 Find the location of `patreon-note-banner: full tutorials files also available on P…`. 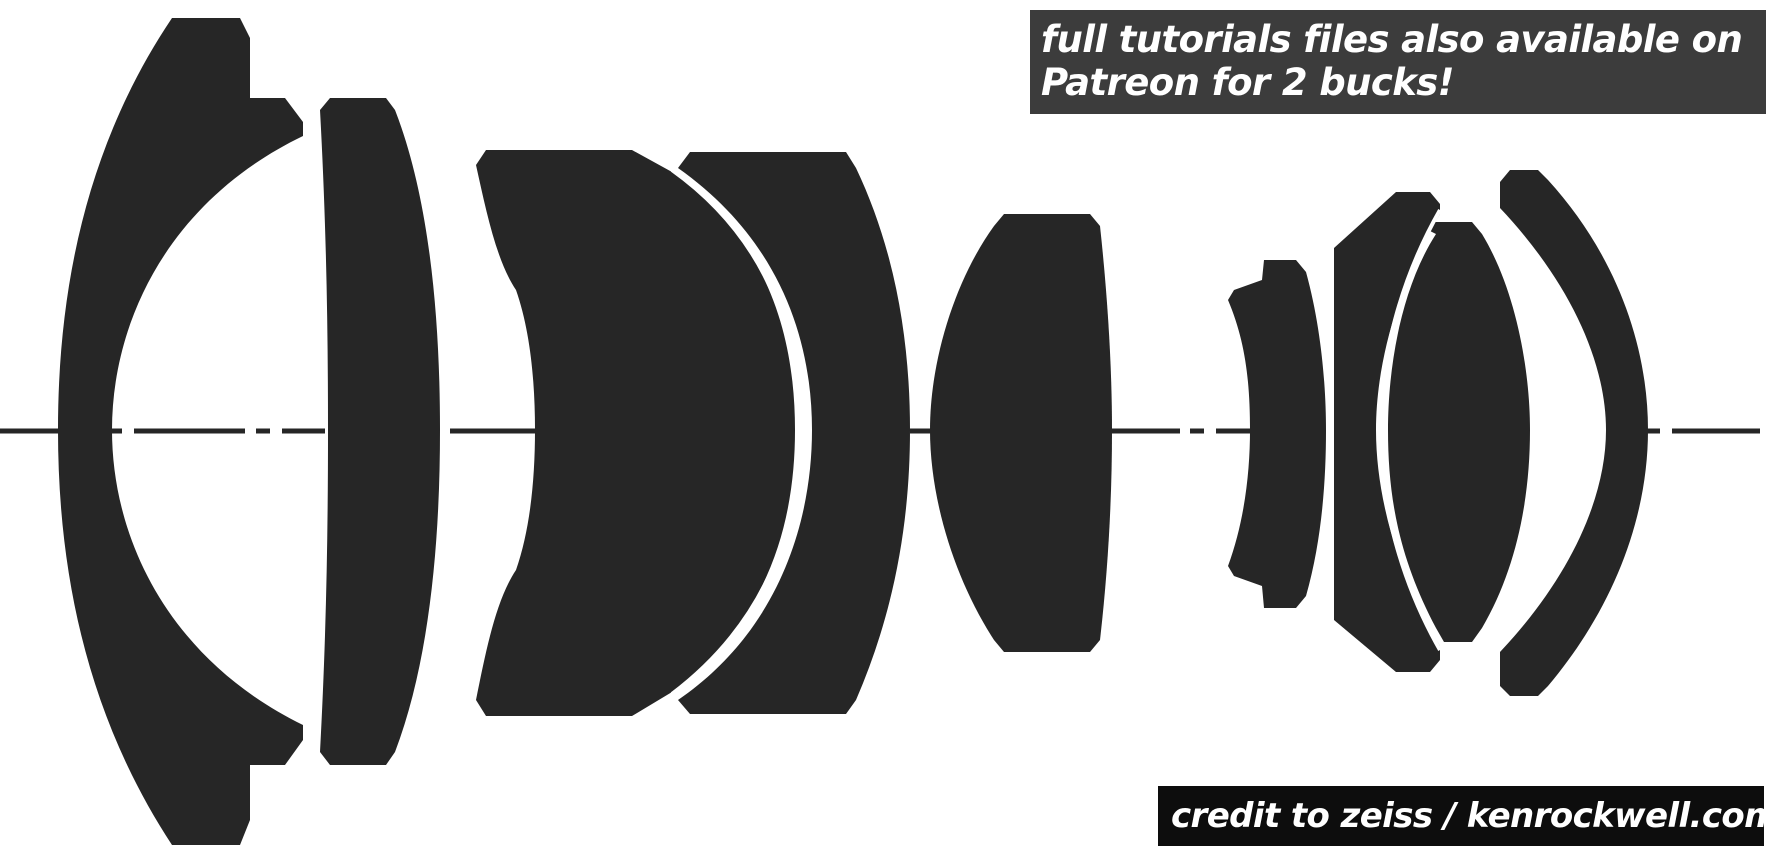

patreon-note-banner: full tutorials files also available on P… is located at coordinates (1398, 62).